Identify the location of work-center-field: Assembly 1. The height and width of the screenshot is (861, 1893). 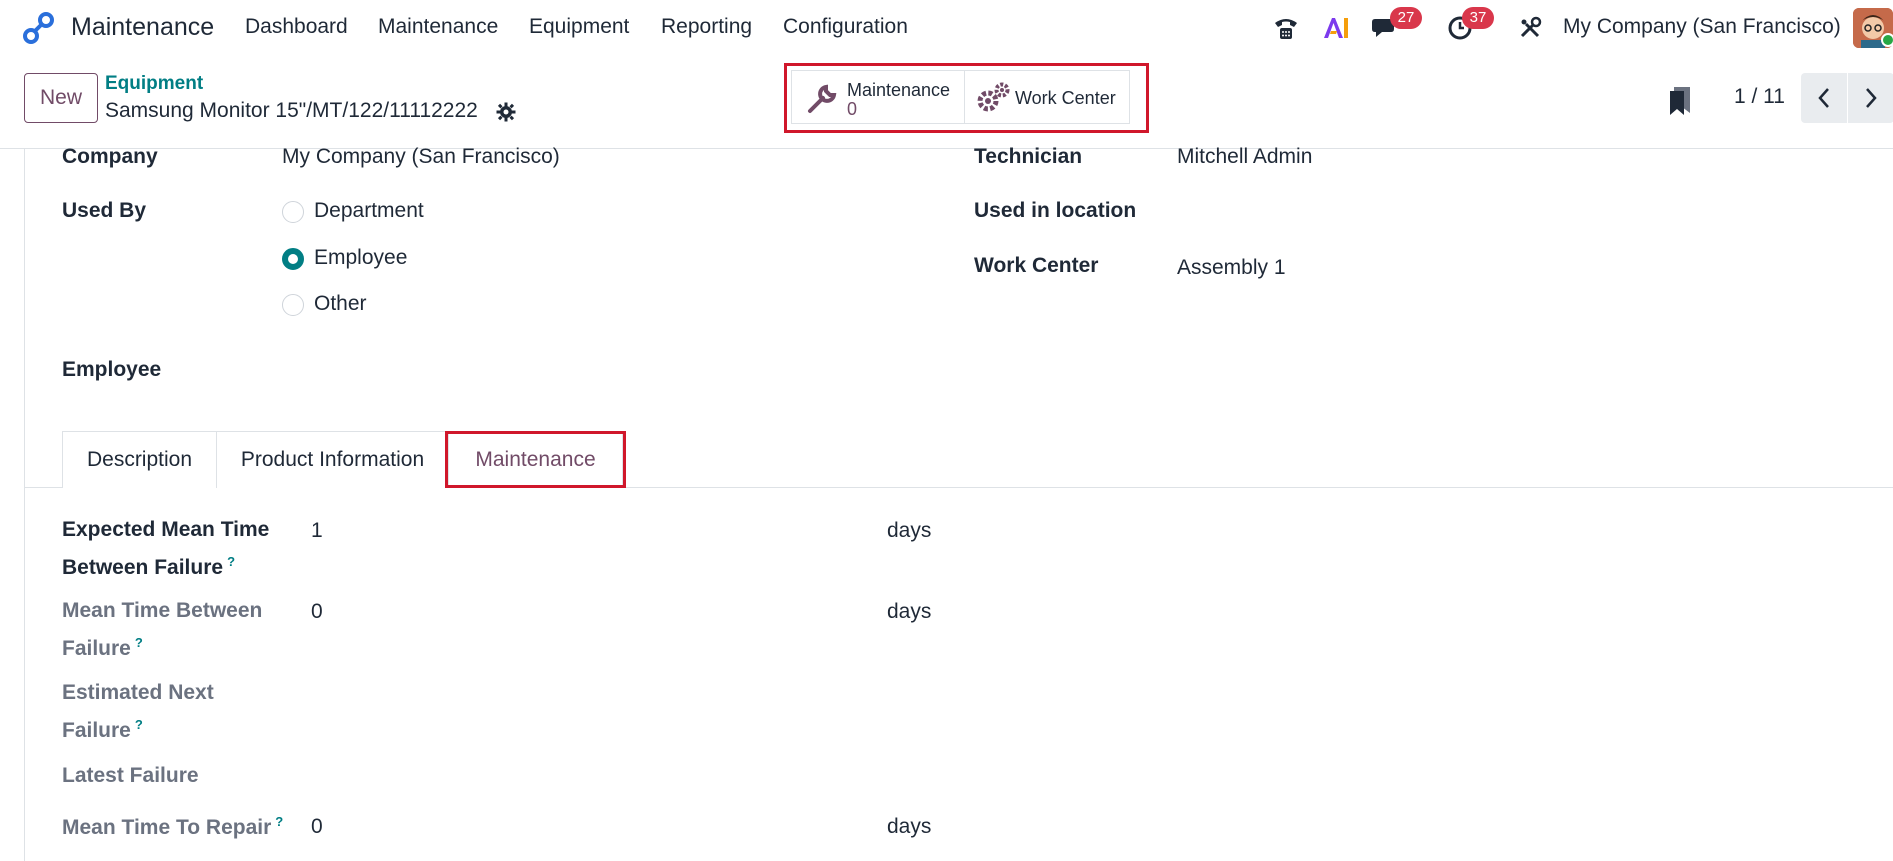
(1231, 268).